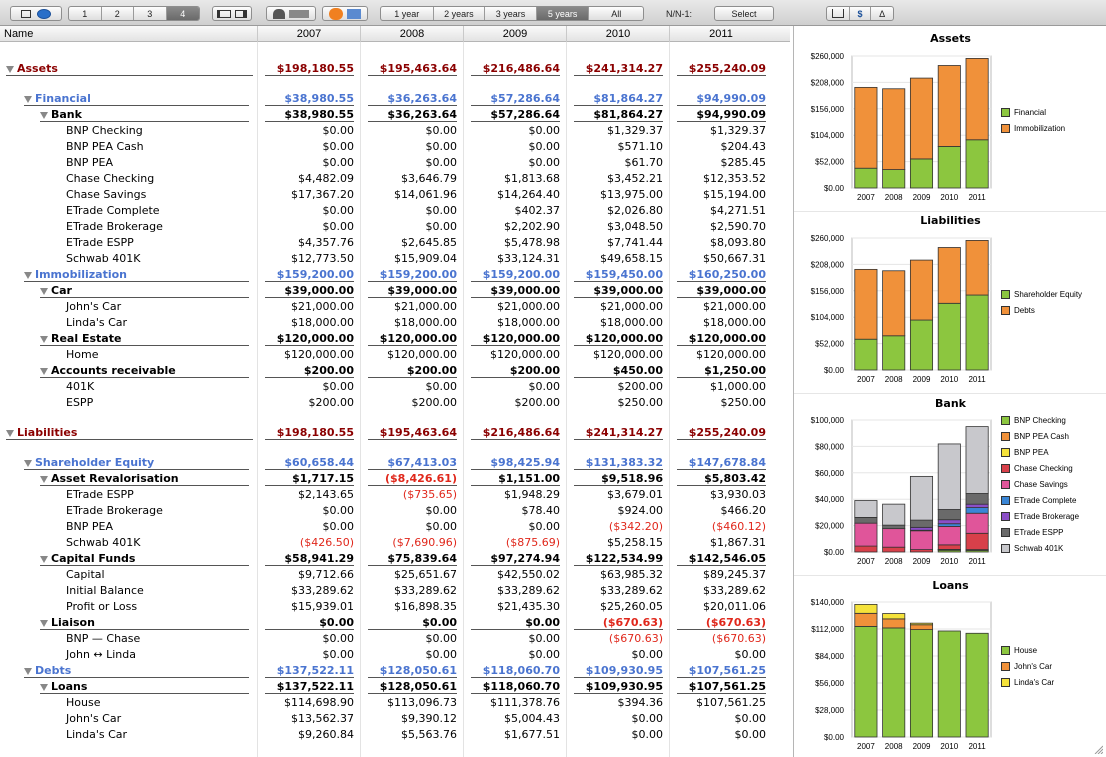 The image size is (1106, 757). I want to click on value-cell: $97,274.94, so click(515, 558).